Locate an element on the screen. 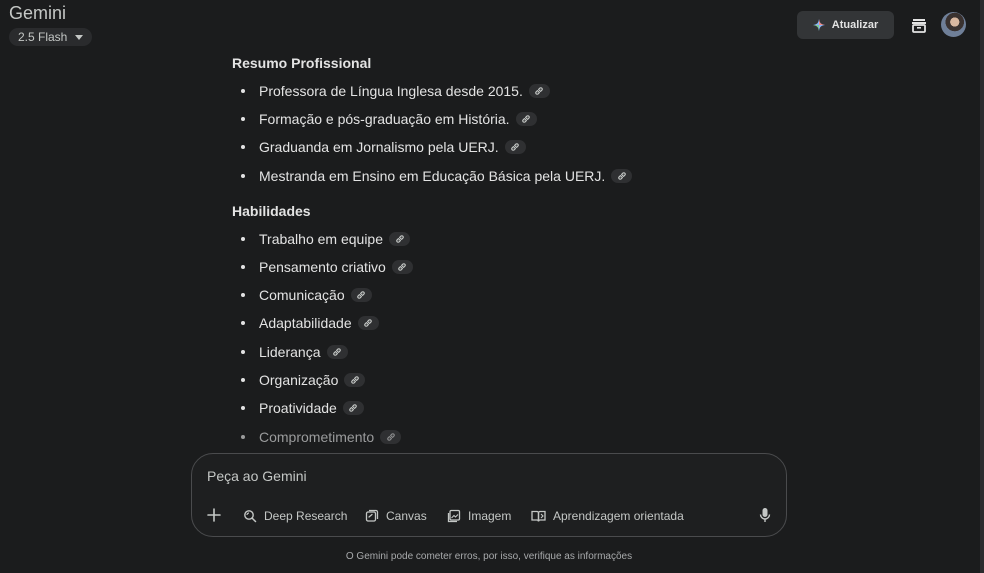 This screenshot has height=573, width=984. list-item-text: Proatividade is located at coordinates (298, 408).